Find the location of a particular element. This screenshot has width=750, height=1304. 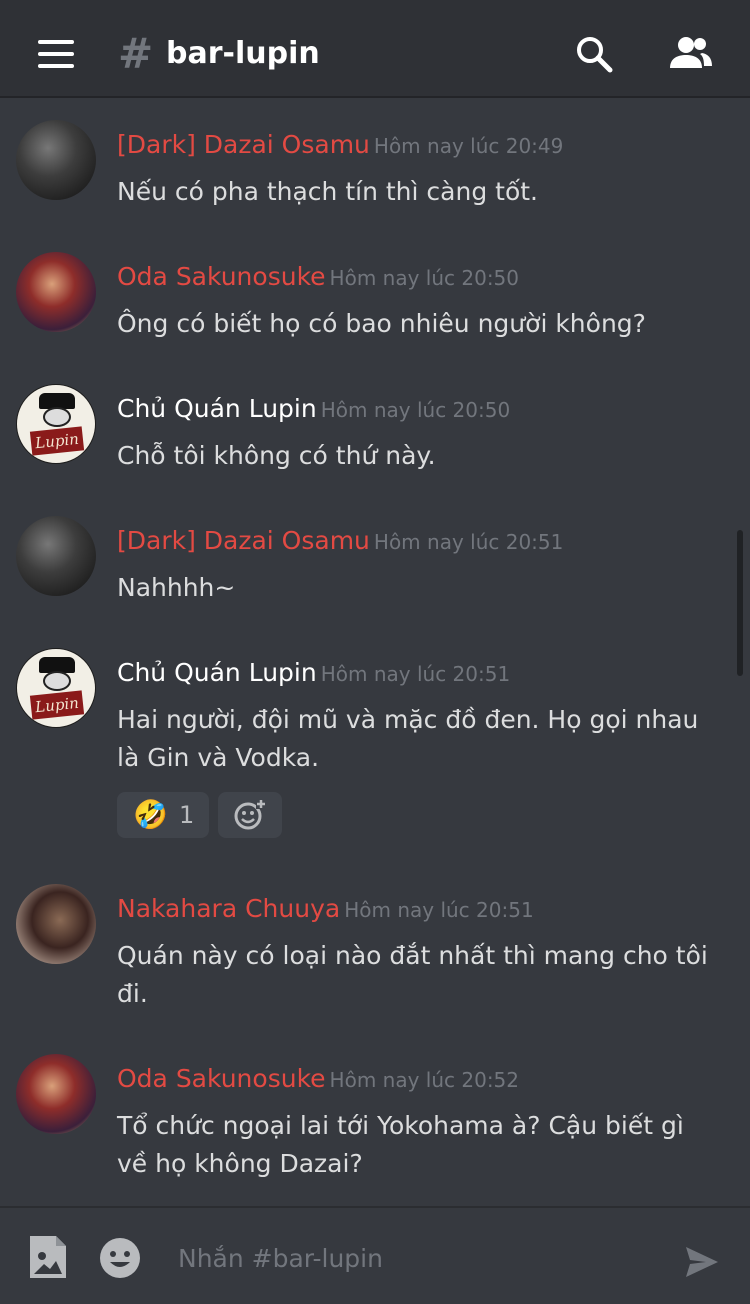

message-header: Oda Sakunosuke Hôm nay lúc 20:50 is located at coordinates (318, 276).